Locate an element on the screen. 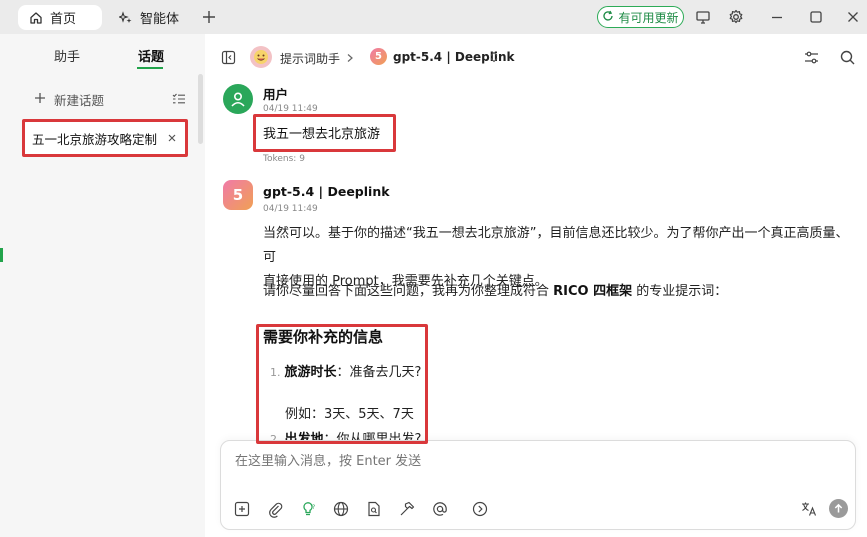 This screenshot has height=537, width=867. new-topic-button: 新建话题 is located at coordinates (69, 99).